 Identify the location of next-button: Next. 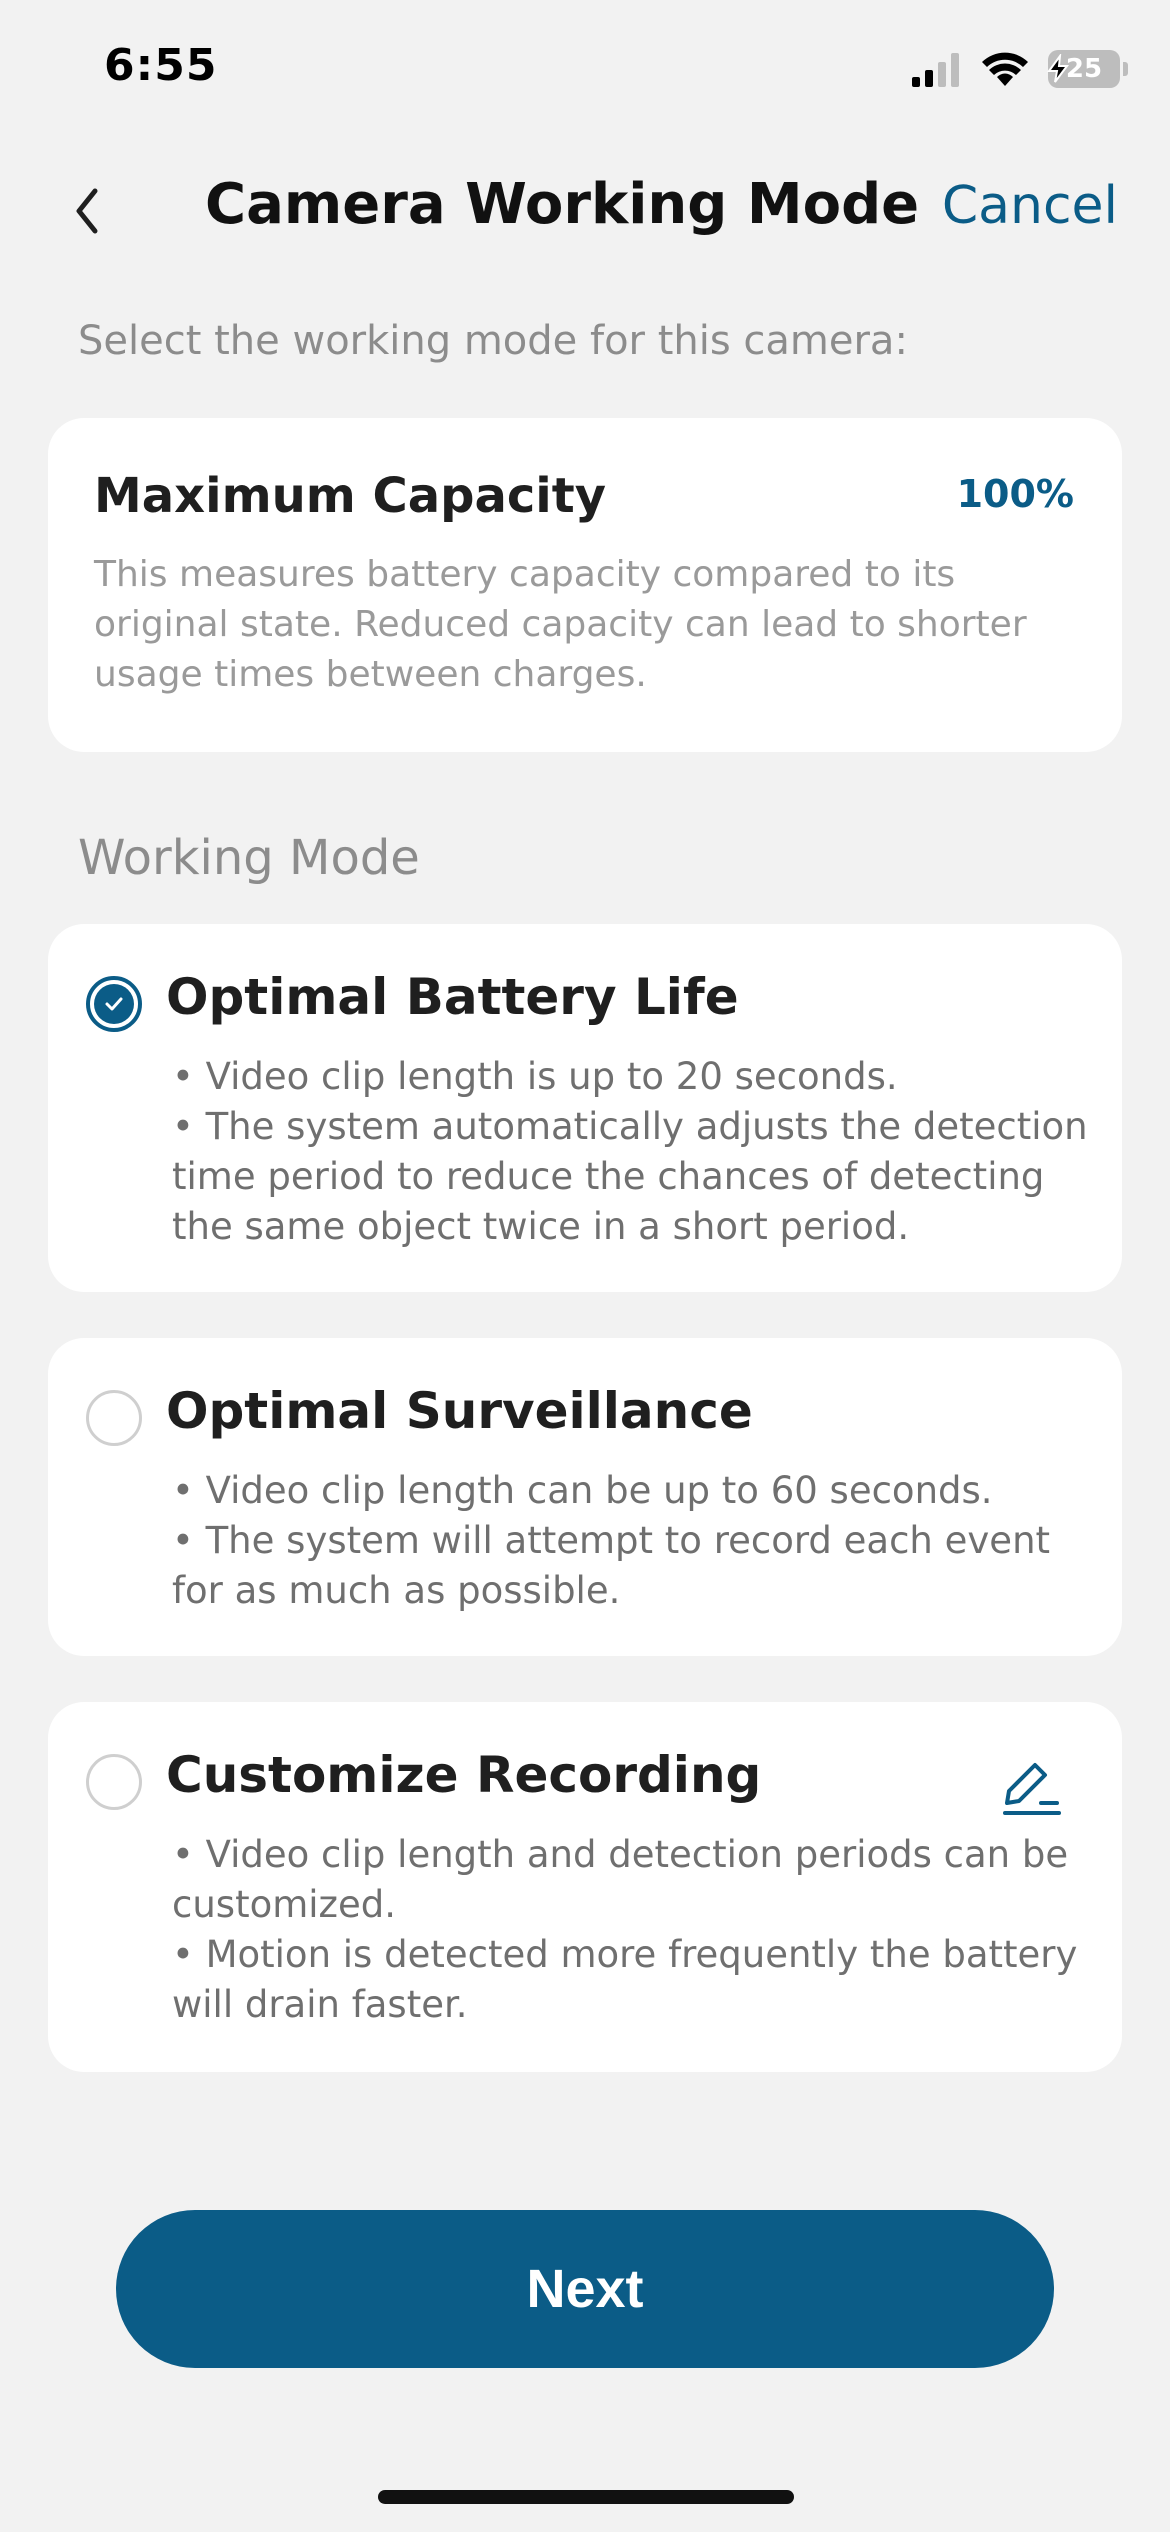
(585, 2289).